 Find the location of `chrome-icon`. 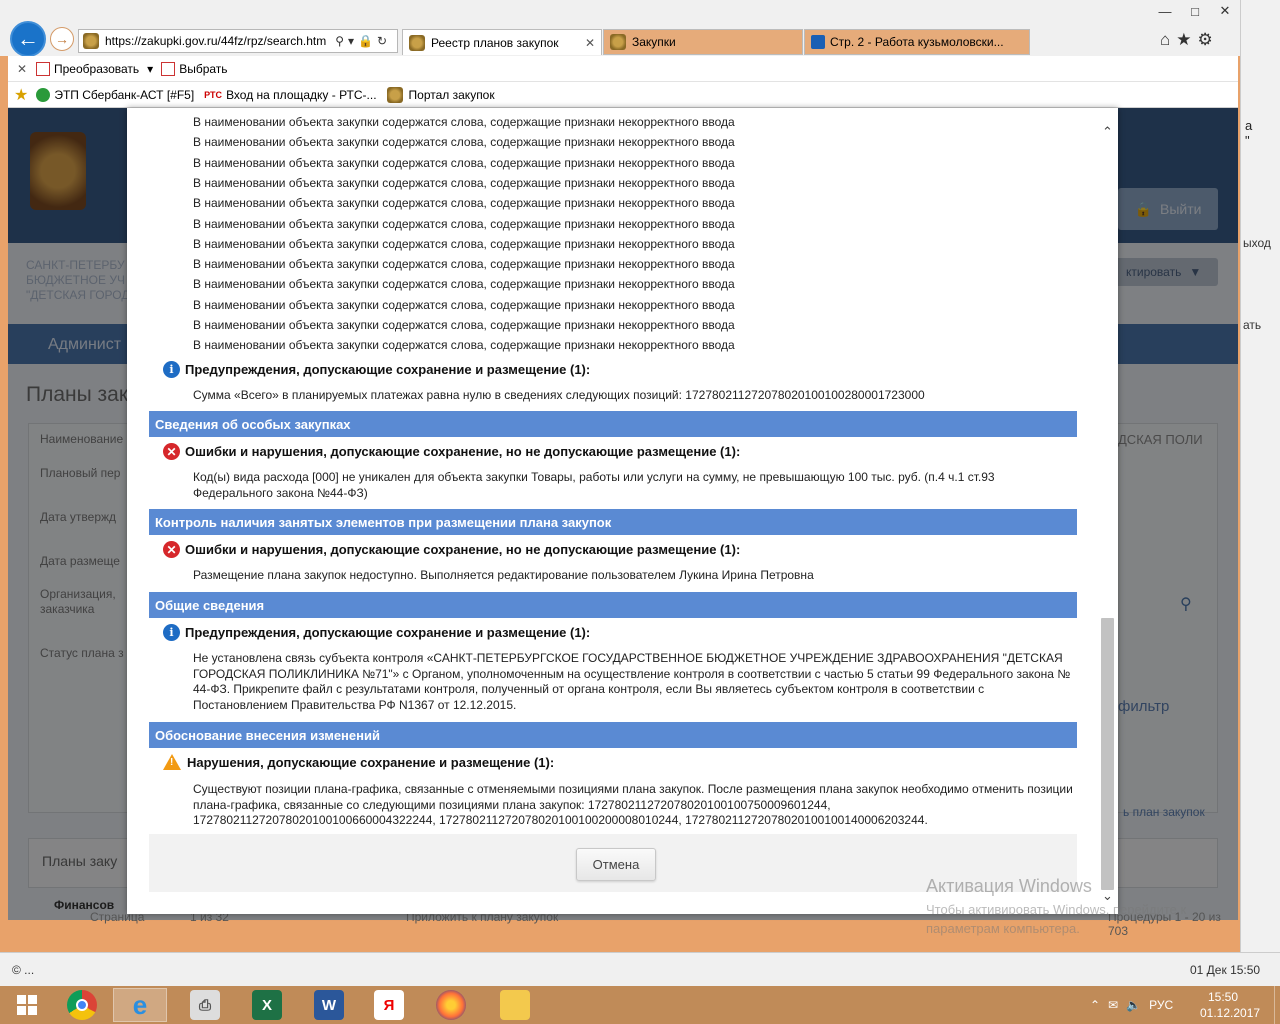

chrome-icon is located at coordinates (82, 1005).